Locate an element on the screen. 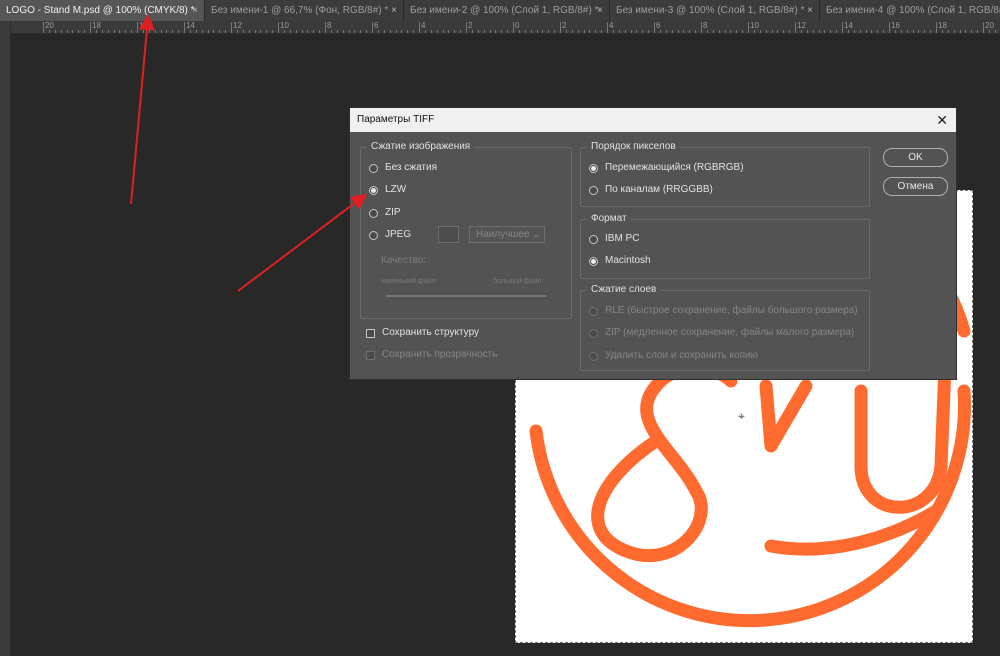  checkbox-save-transparency: Сохранить прозрачность is located at coordinates (431, 355).